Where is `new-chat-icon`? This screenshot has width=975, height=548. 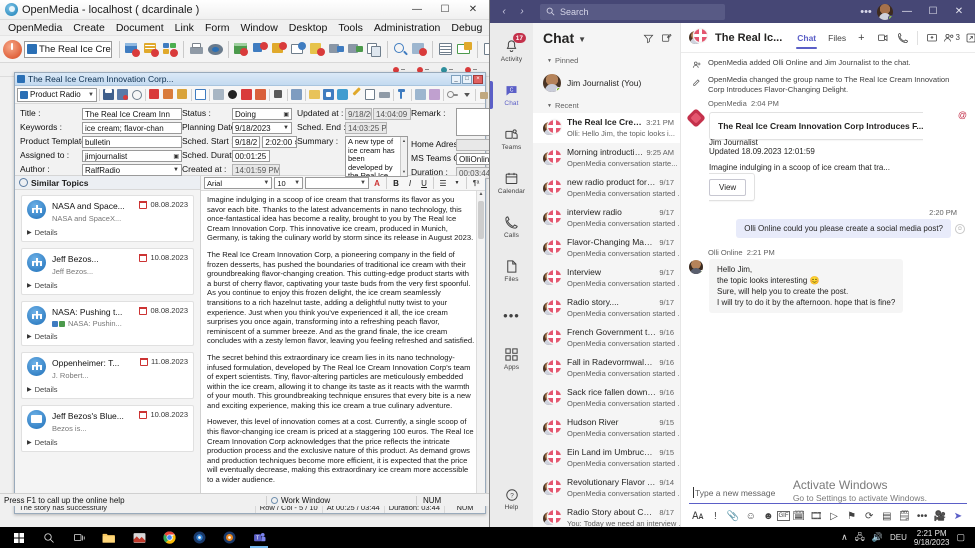
new-chat-icon is located at coordinates (666, 38).